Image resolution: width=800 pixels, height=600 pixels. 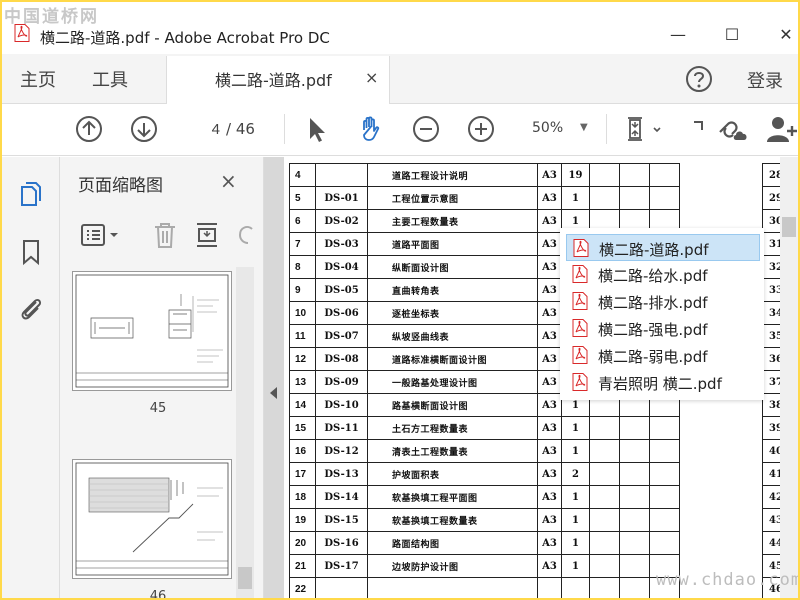 What do you see at coordinates (89, 129) in the screenshot?
I see `arrow-up-icon` at bounding box center [89, 129].